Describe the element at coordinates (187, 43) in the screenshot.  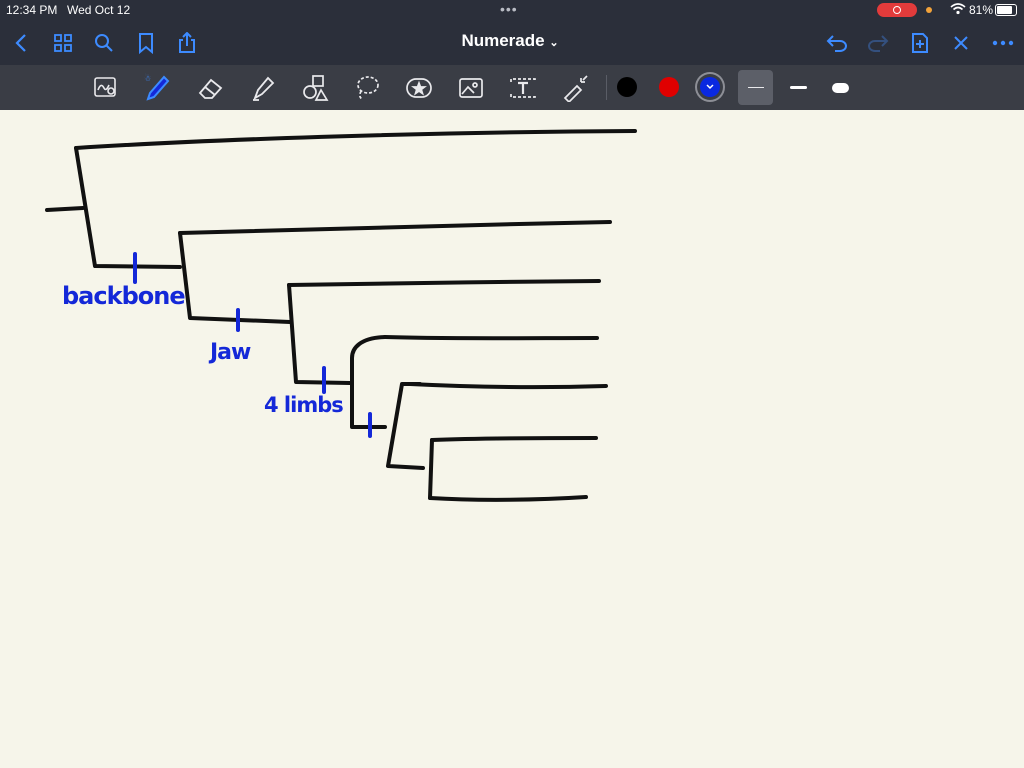
I see `share-icon` at that location.